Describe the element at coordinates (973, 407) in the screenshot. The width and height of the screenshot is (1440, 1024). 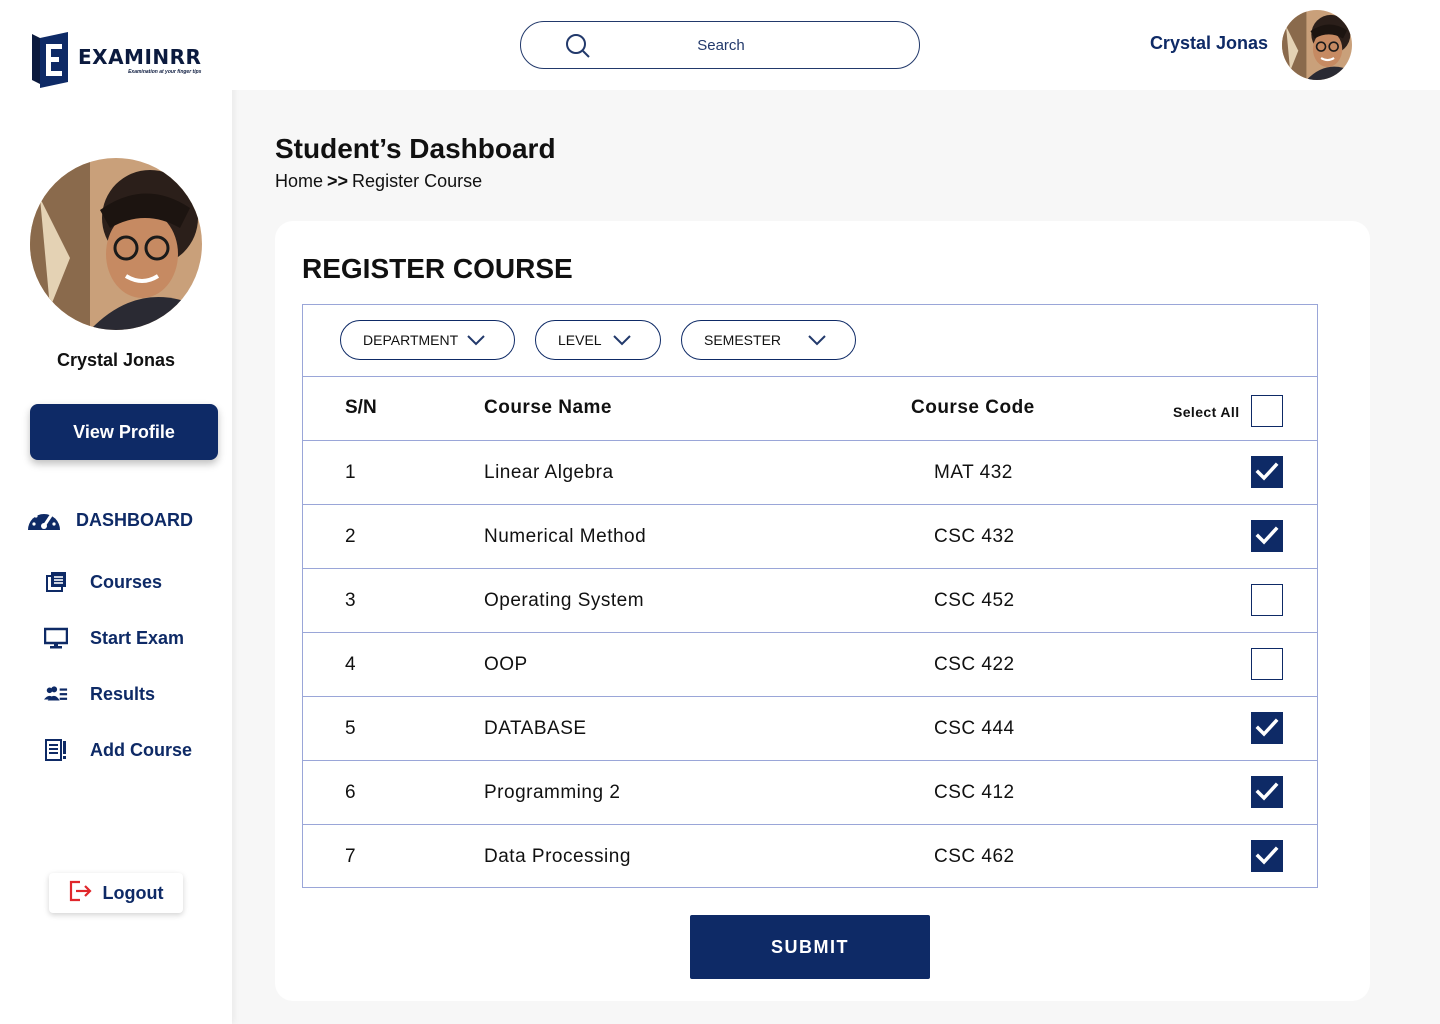
I see `header-course-code: Course Code` at that location.